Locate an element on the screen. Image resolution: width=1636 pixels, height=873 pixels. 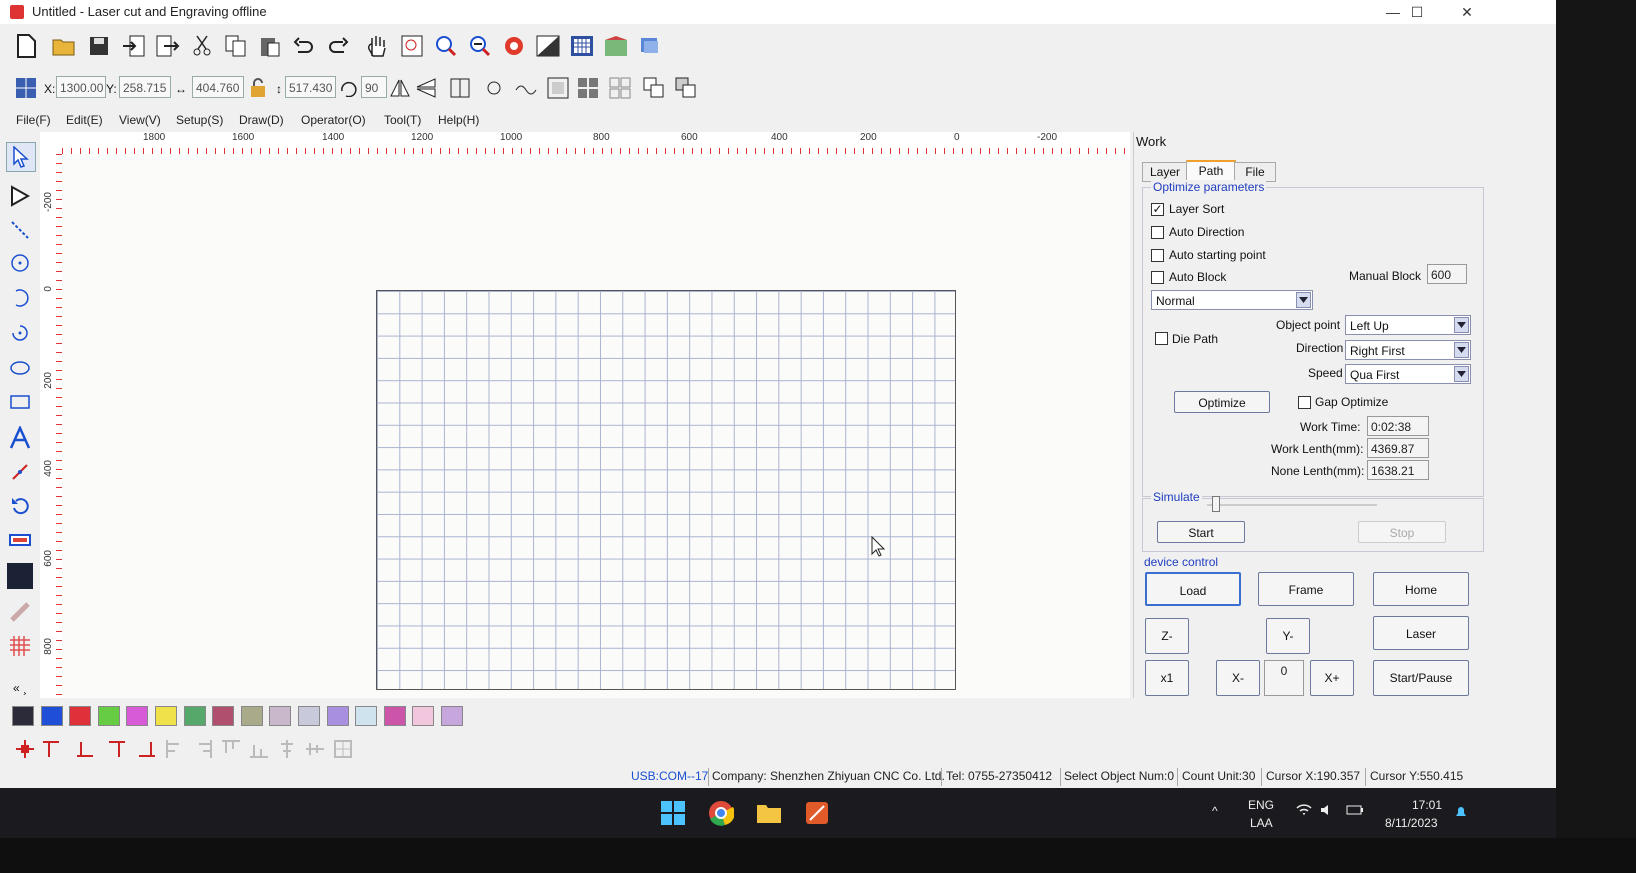
circle-arrow-icon is located at coordinates (494, 88).